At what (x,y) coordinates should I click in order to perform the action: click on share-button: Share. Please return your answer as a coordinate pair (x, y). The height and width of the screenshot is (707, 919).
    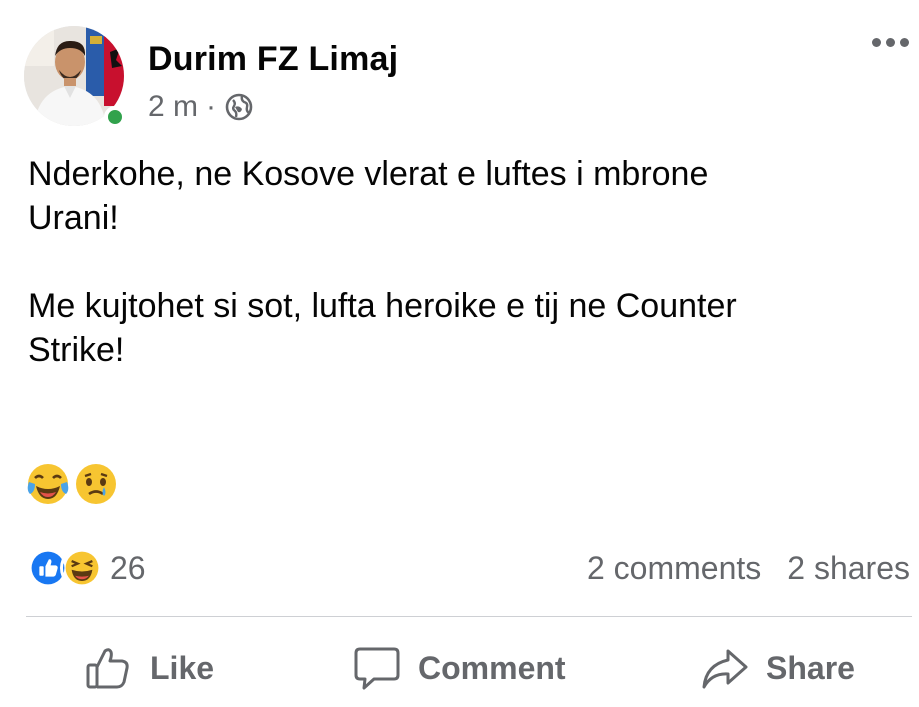
    Looking at the image, I should click on (777, 668).